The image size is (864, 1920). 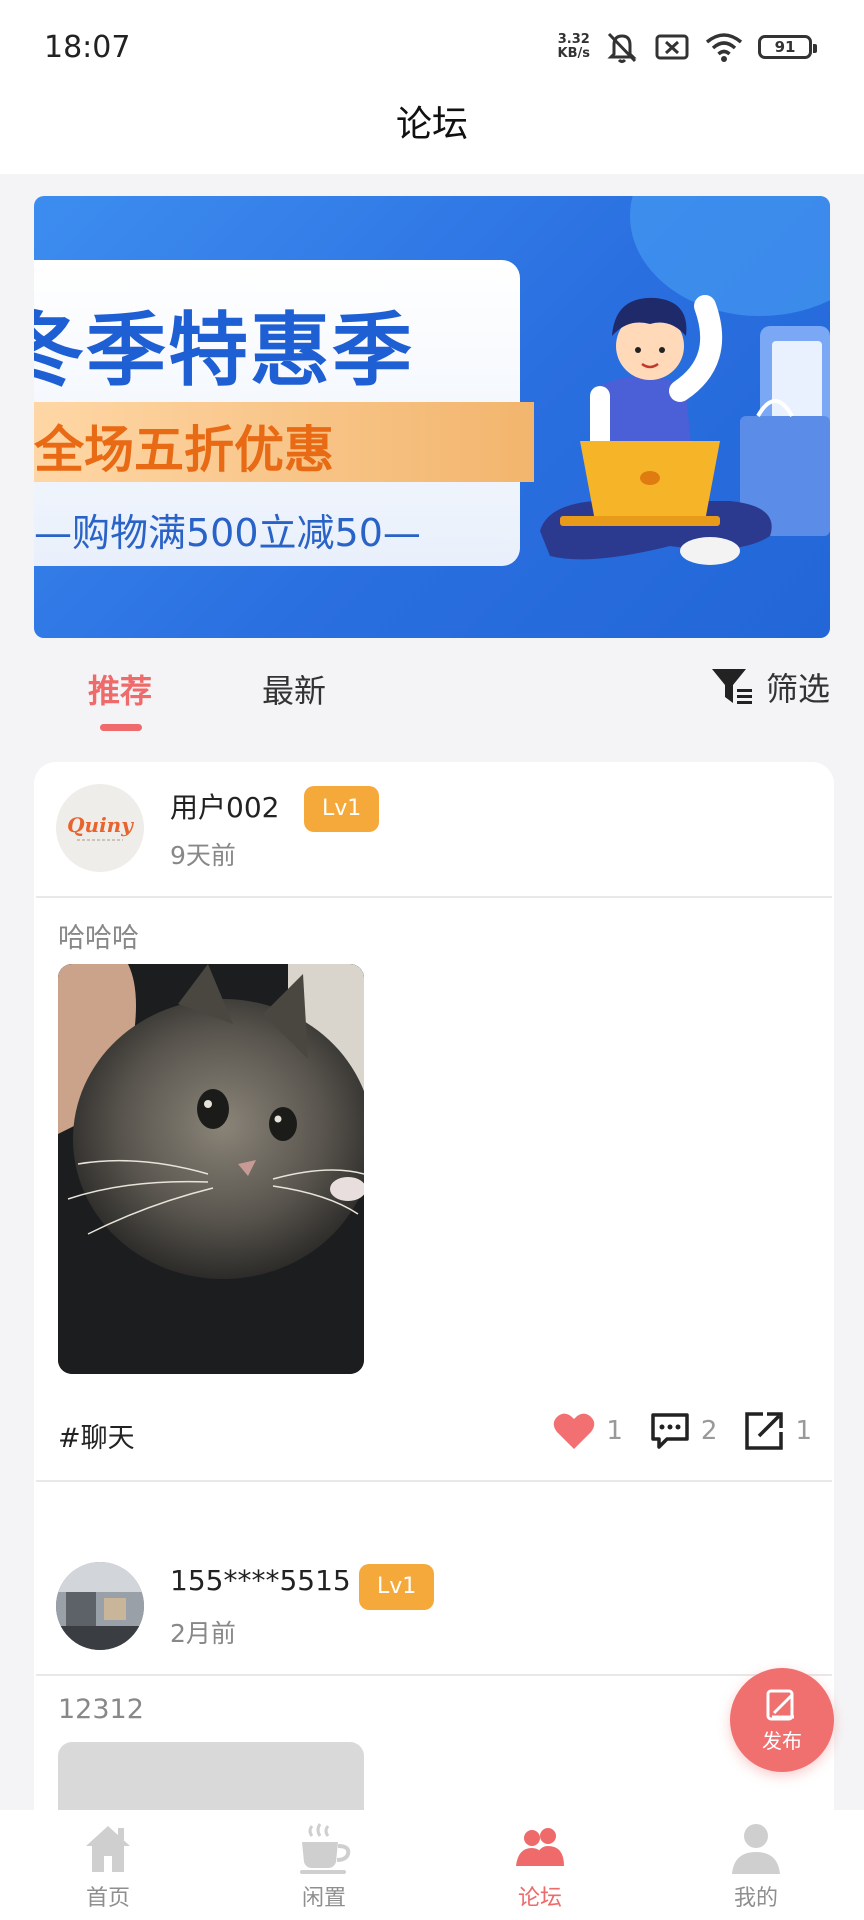 I want to click on svg-text: Quiny, so click(x=100, y=825).